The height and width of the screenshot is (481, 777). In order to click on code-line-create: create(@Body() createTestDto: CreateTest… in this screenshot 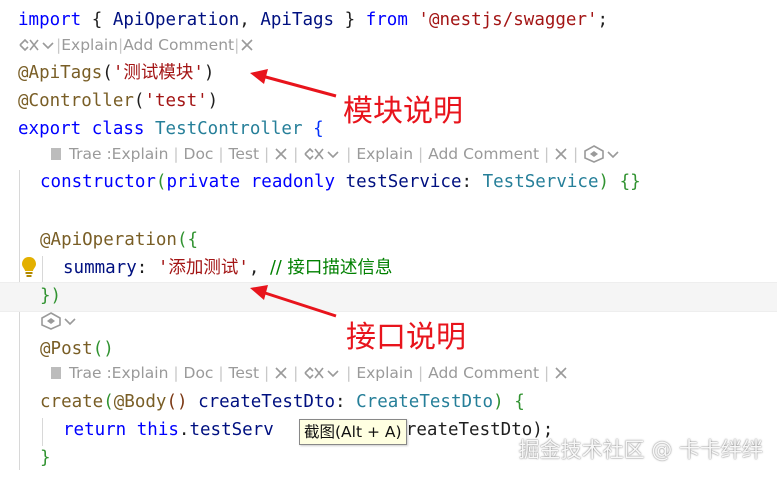, I will do `click(388, 402)`.